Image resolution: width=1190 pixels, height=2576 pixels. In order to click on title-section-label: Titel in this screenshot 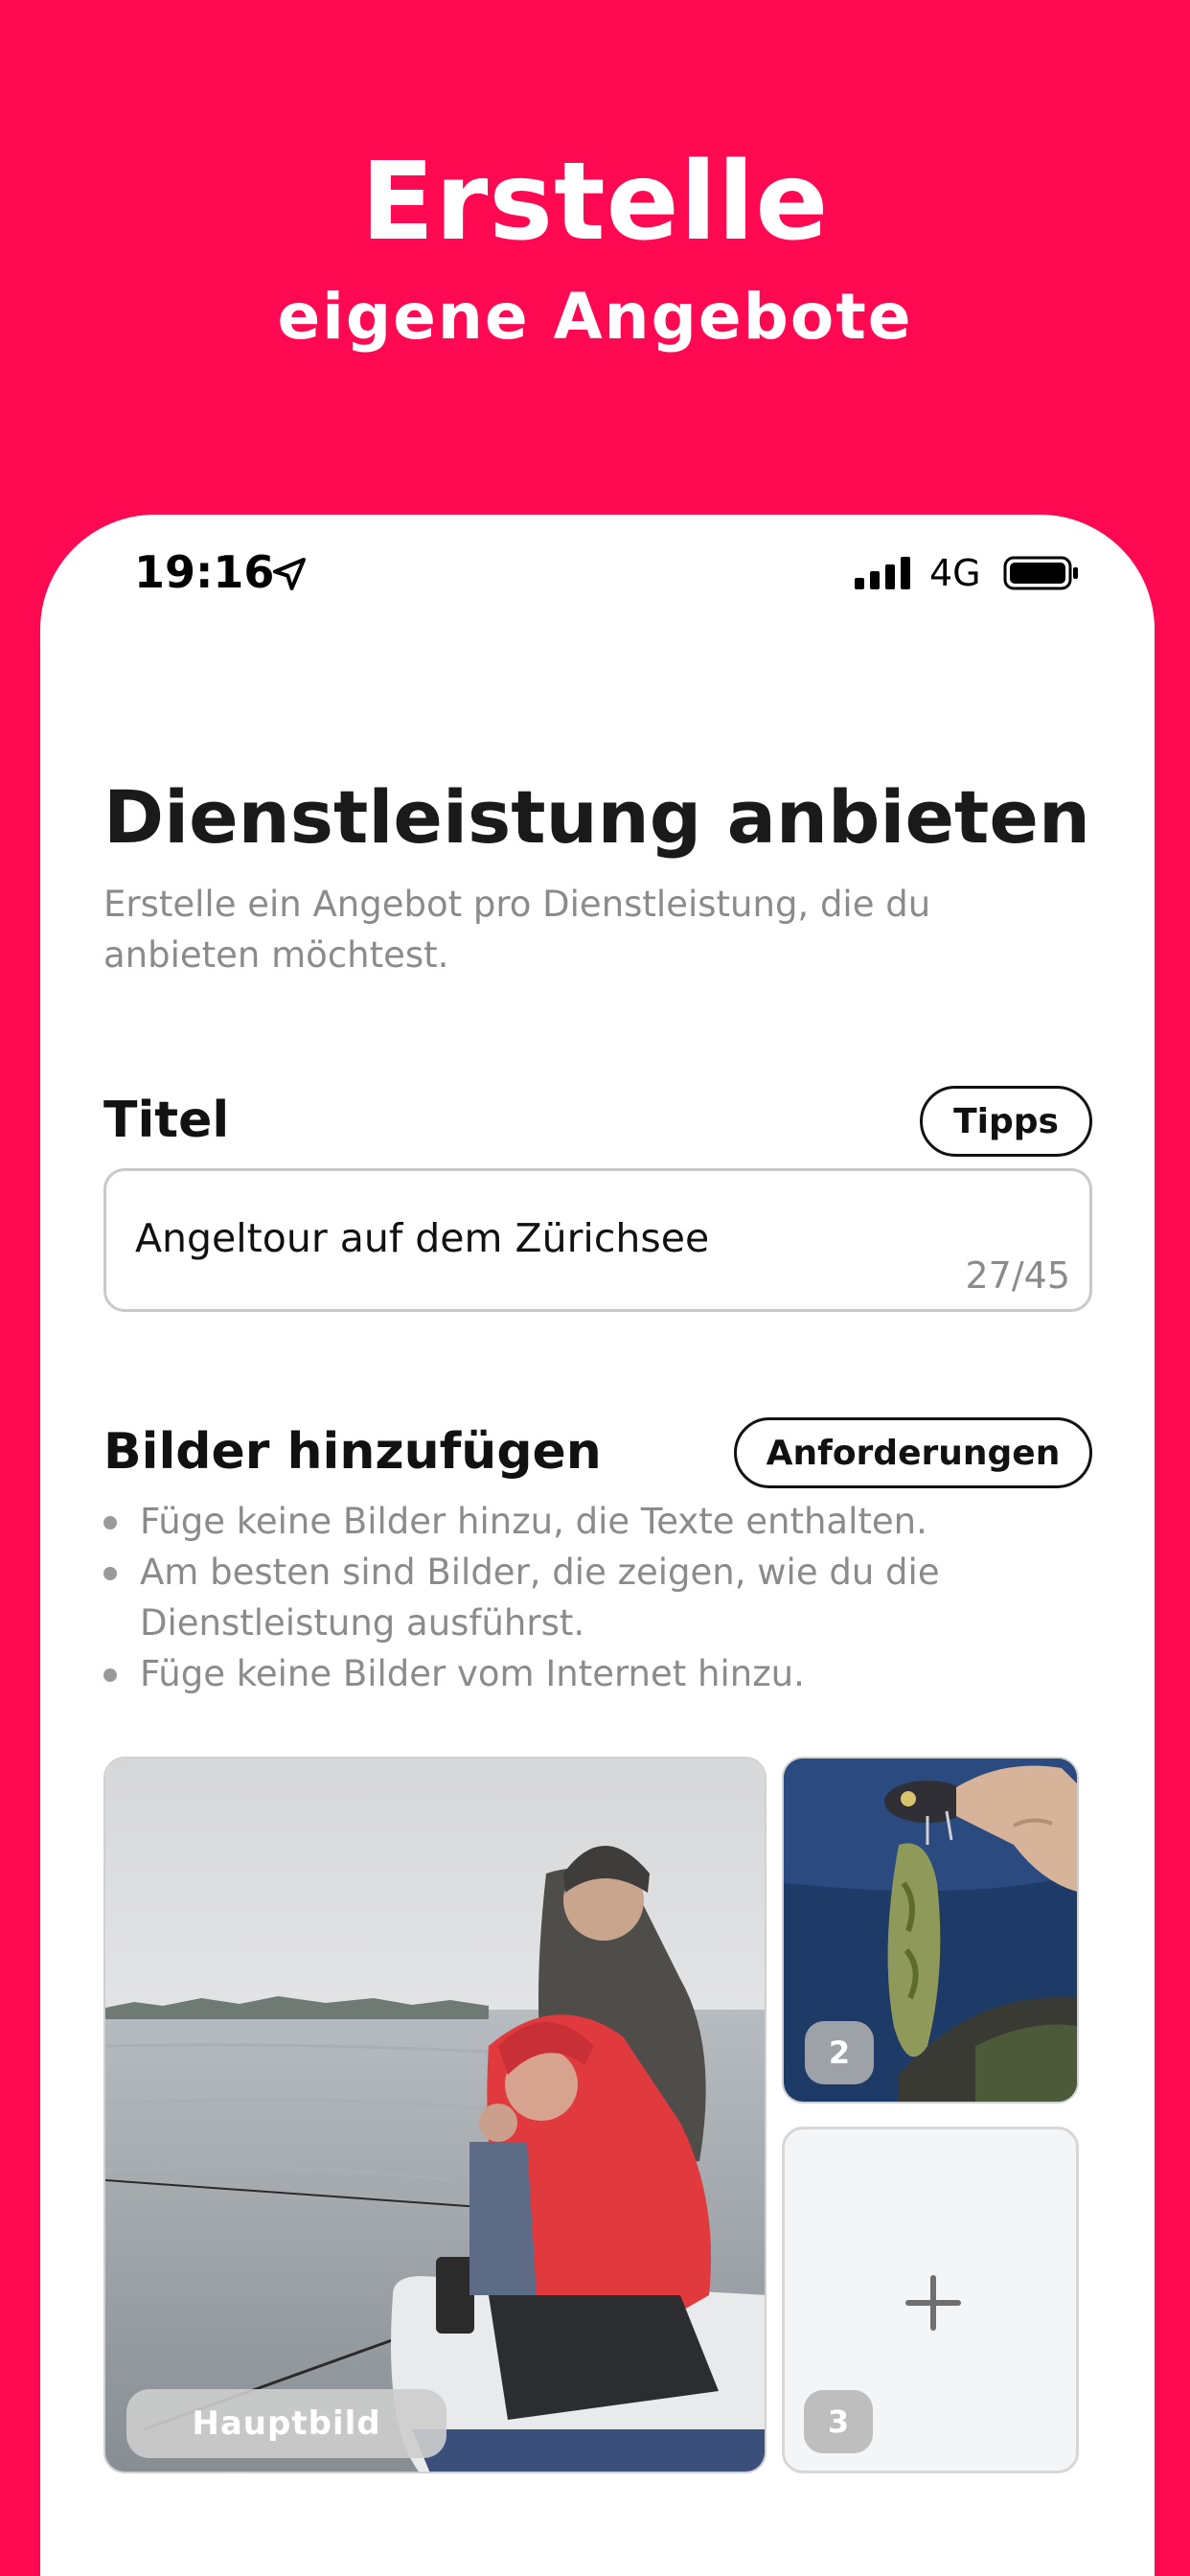, I will do `click(167, 1120)`.